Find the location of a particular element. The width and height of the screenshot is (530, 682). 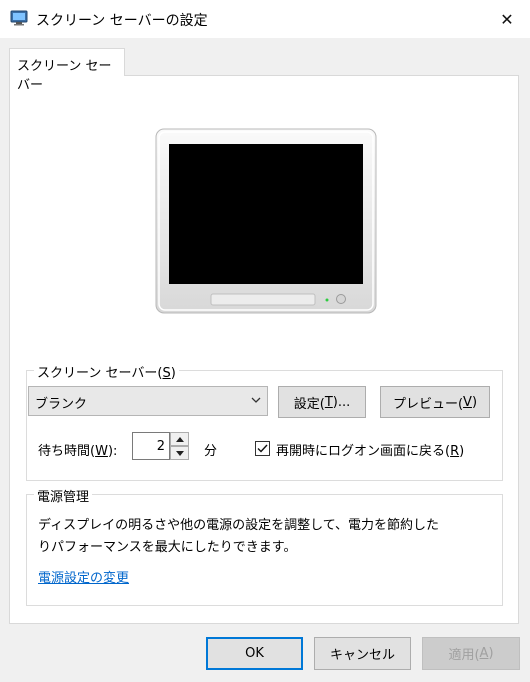

power-group-label: 電源管理 is located at coordinates (63, 495).